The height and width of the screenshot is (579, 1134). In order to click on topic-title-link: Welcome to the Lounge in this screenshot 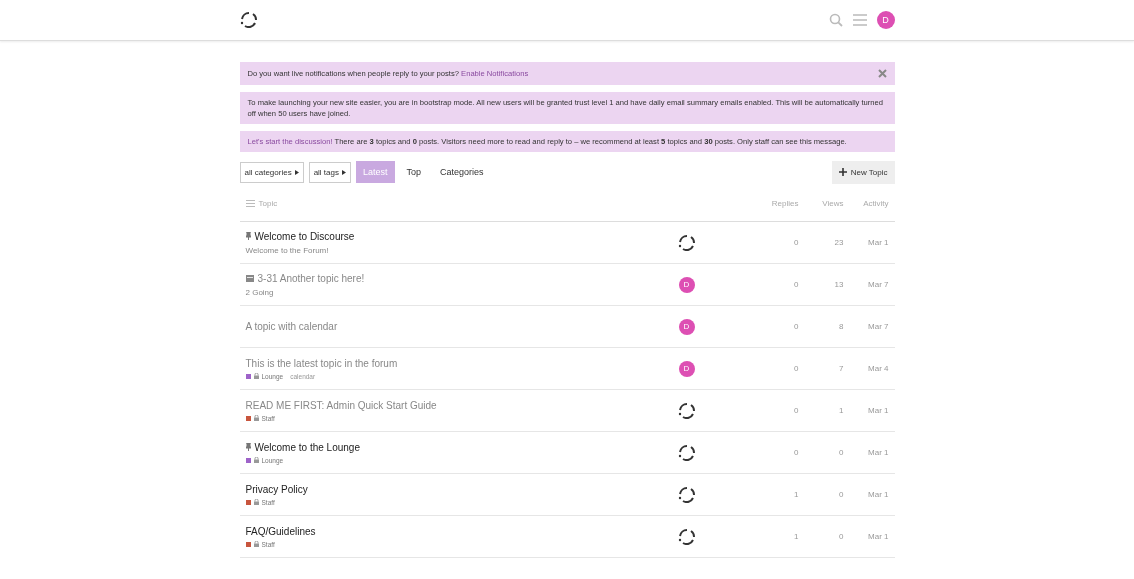, I will do `click(307, 447)`.